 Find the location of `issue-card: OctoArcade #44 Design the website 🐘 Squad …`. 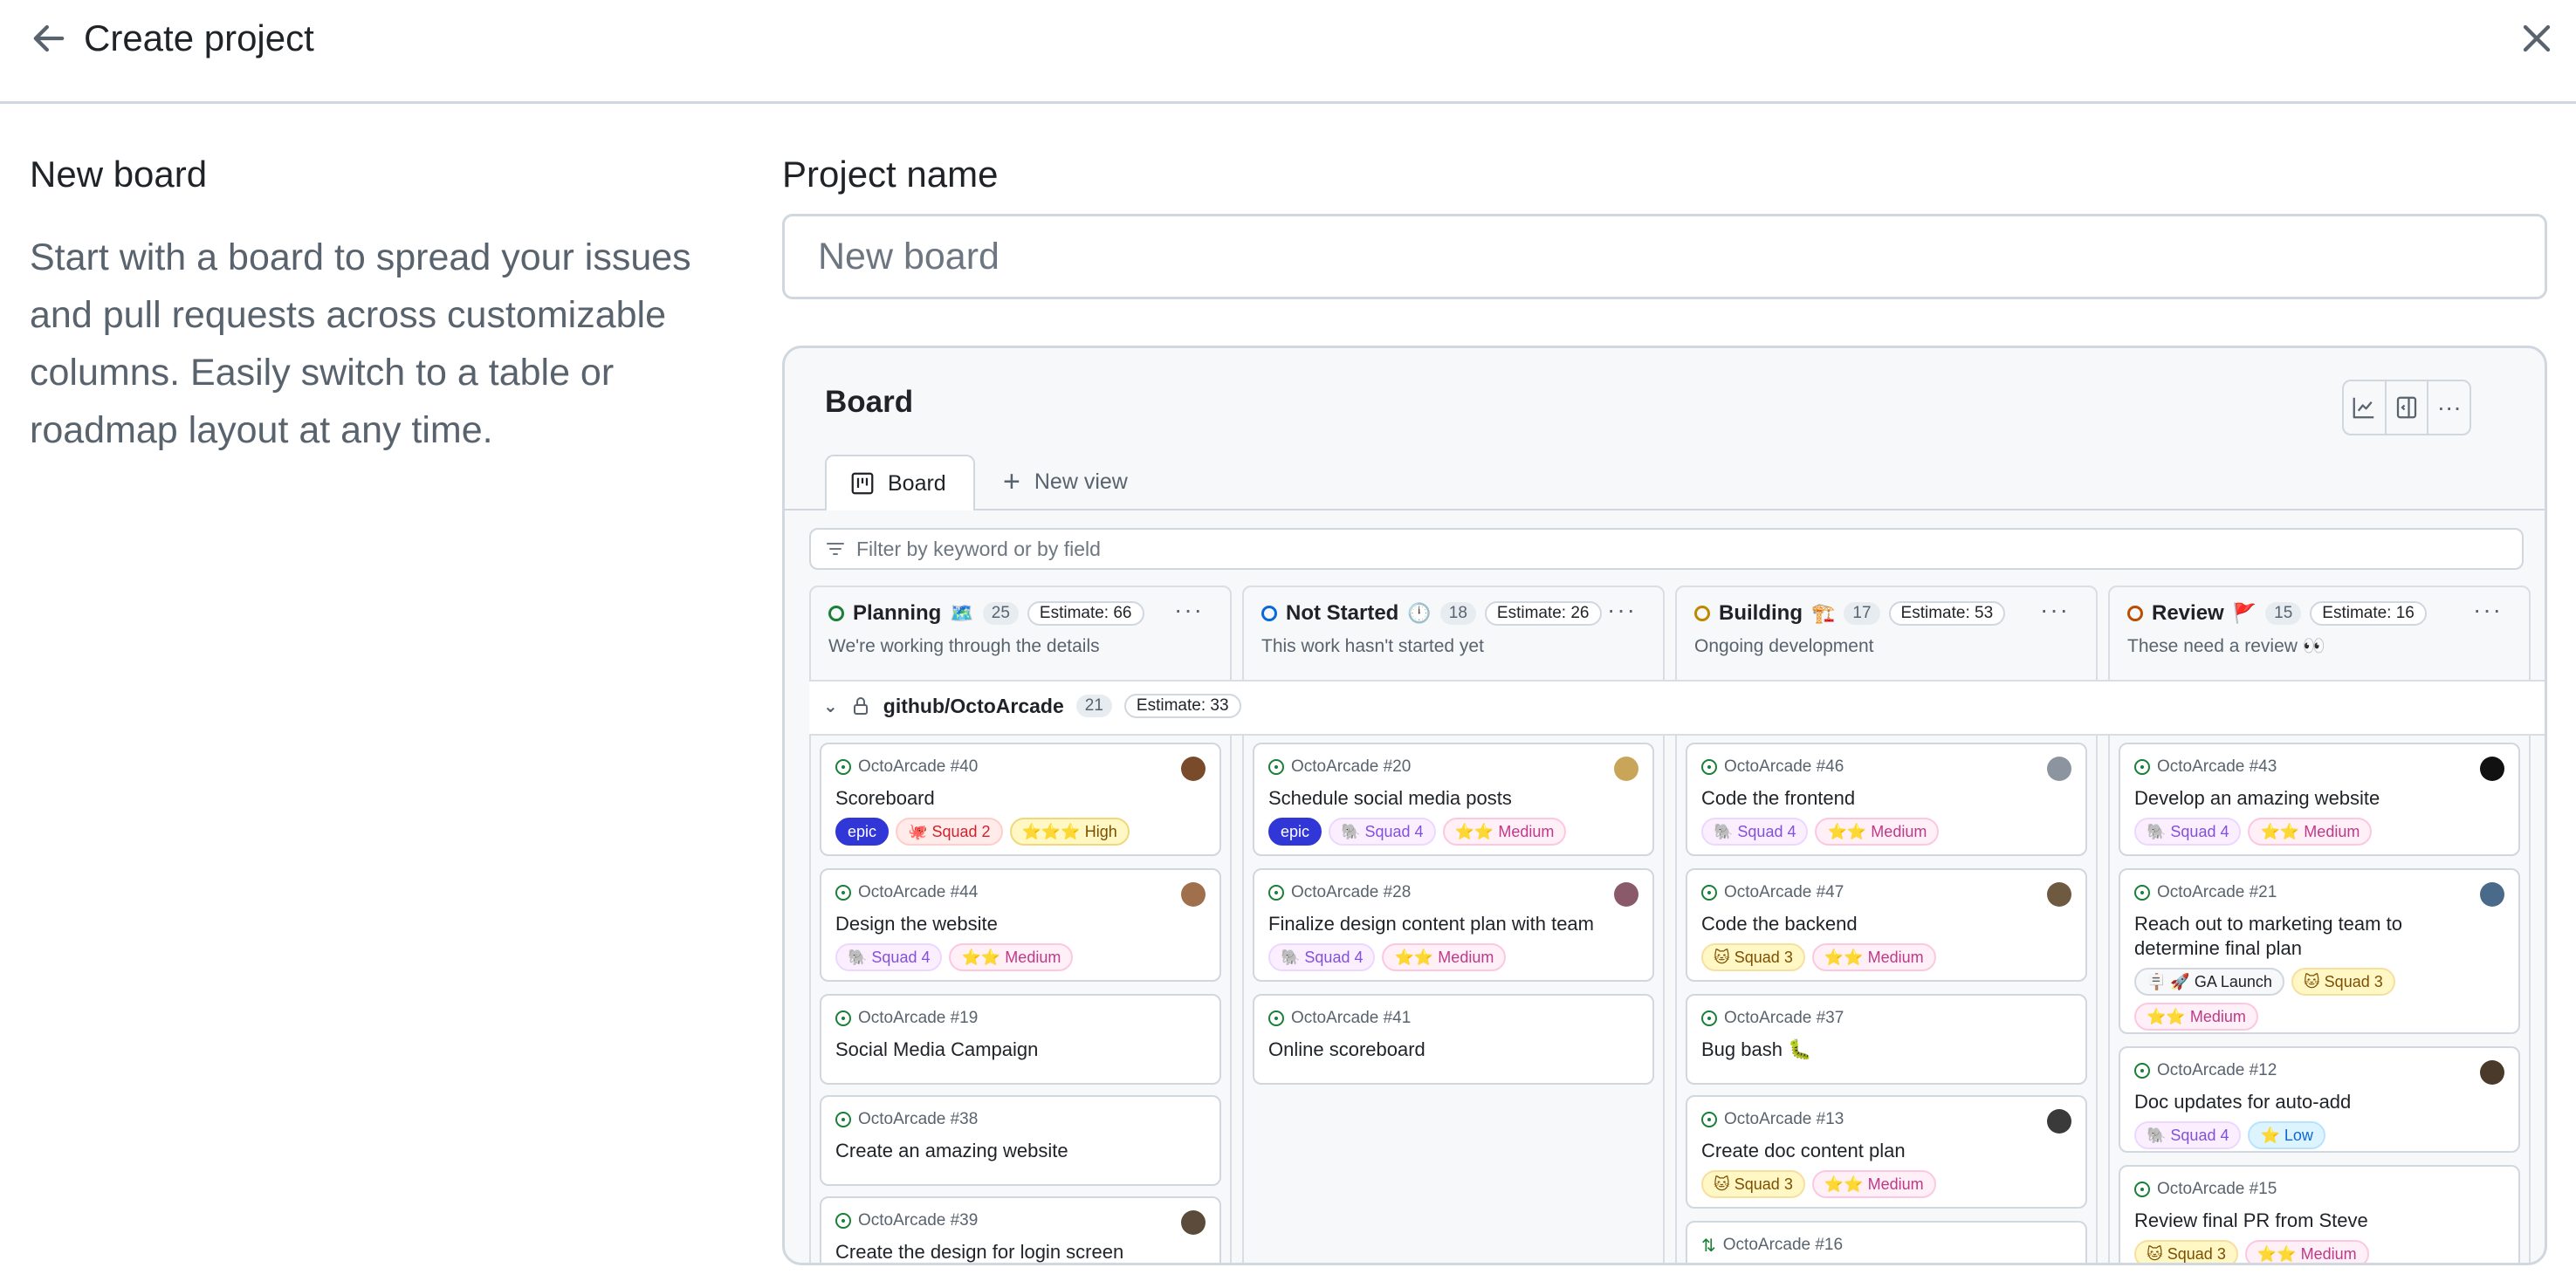

issue-card: OctoArcade #44 Design the website 🐘 Squad … is located at coordinates (1020, 925).